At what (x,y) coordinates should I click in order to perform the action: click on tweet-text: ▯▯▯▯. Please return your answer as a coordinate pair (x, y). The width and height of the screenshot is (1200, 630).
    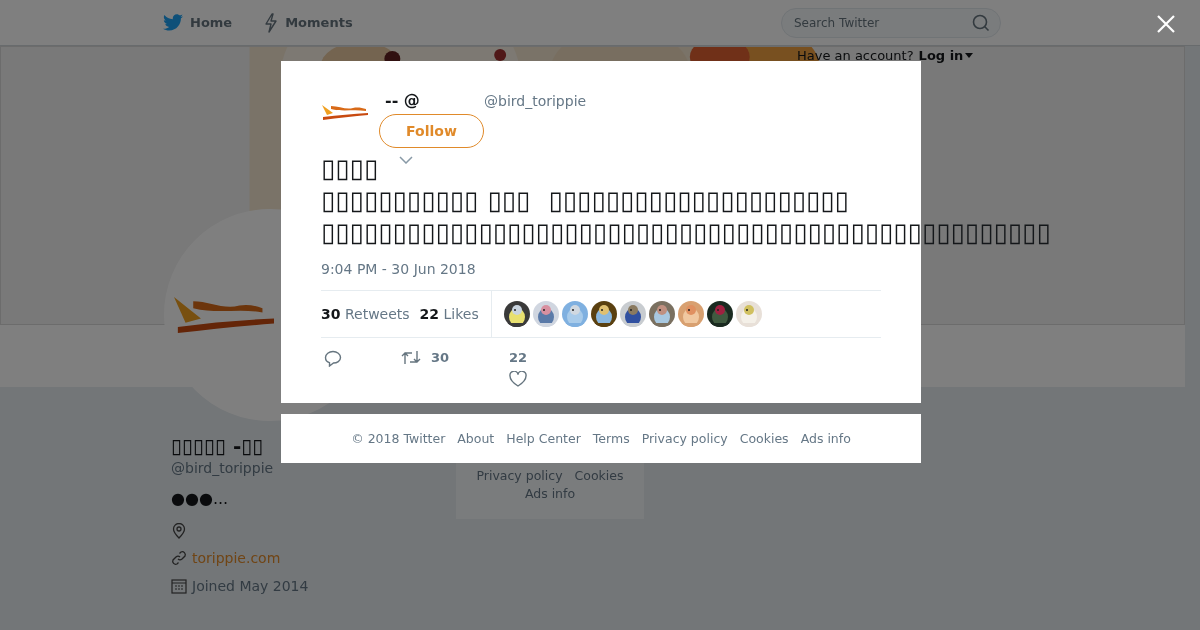
    Looking at the image, I should click on (350, 168).